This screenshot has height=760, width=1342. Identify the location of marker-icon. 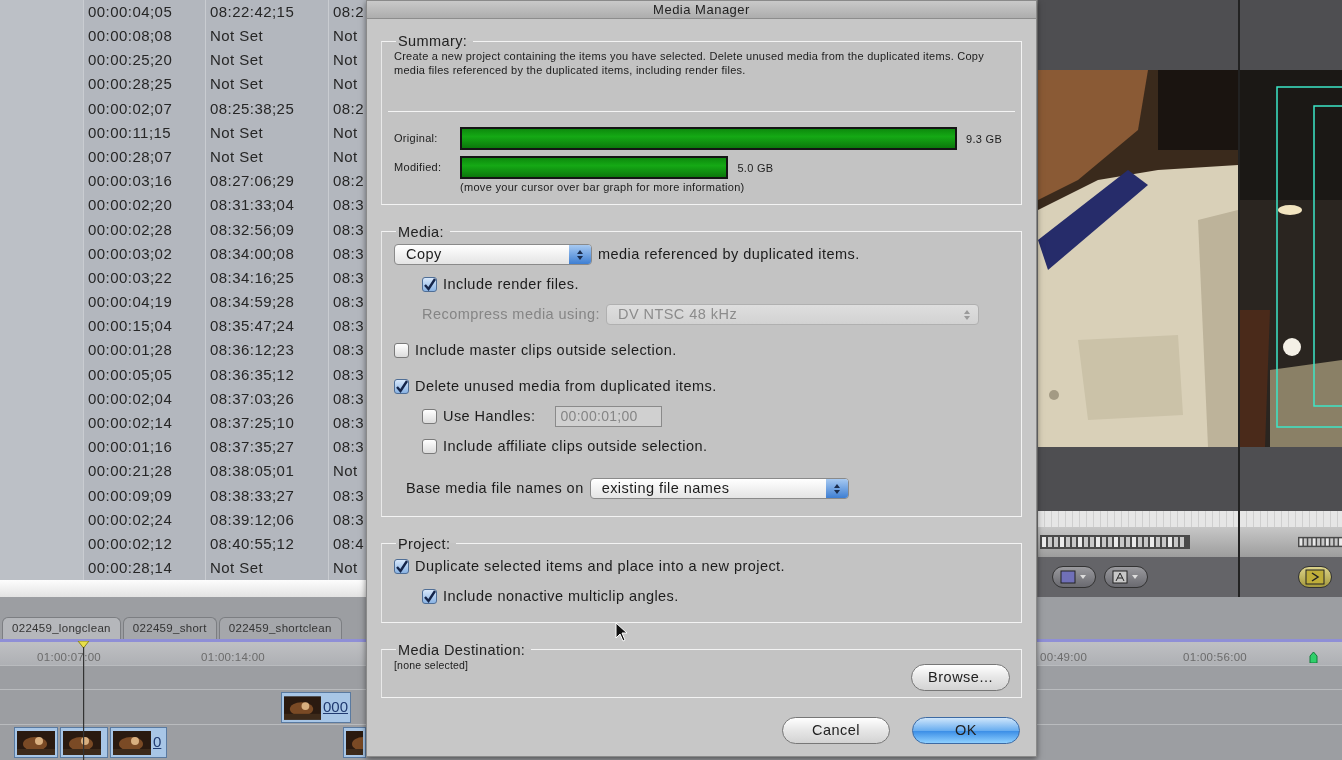
(1313, 657).